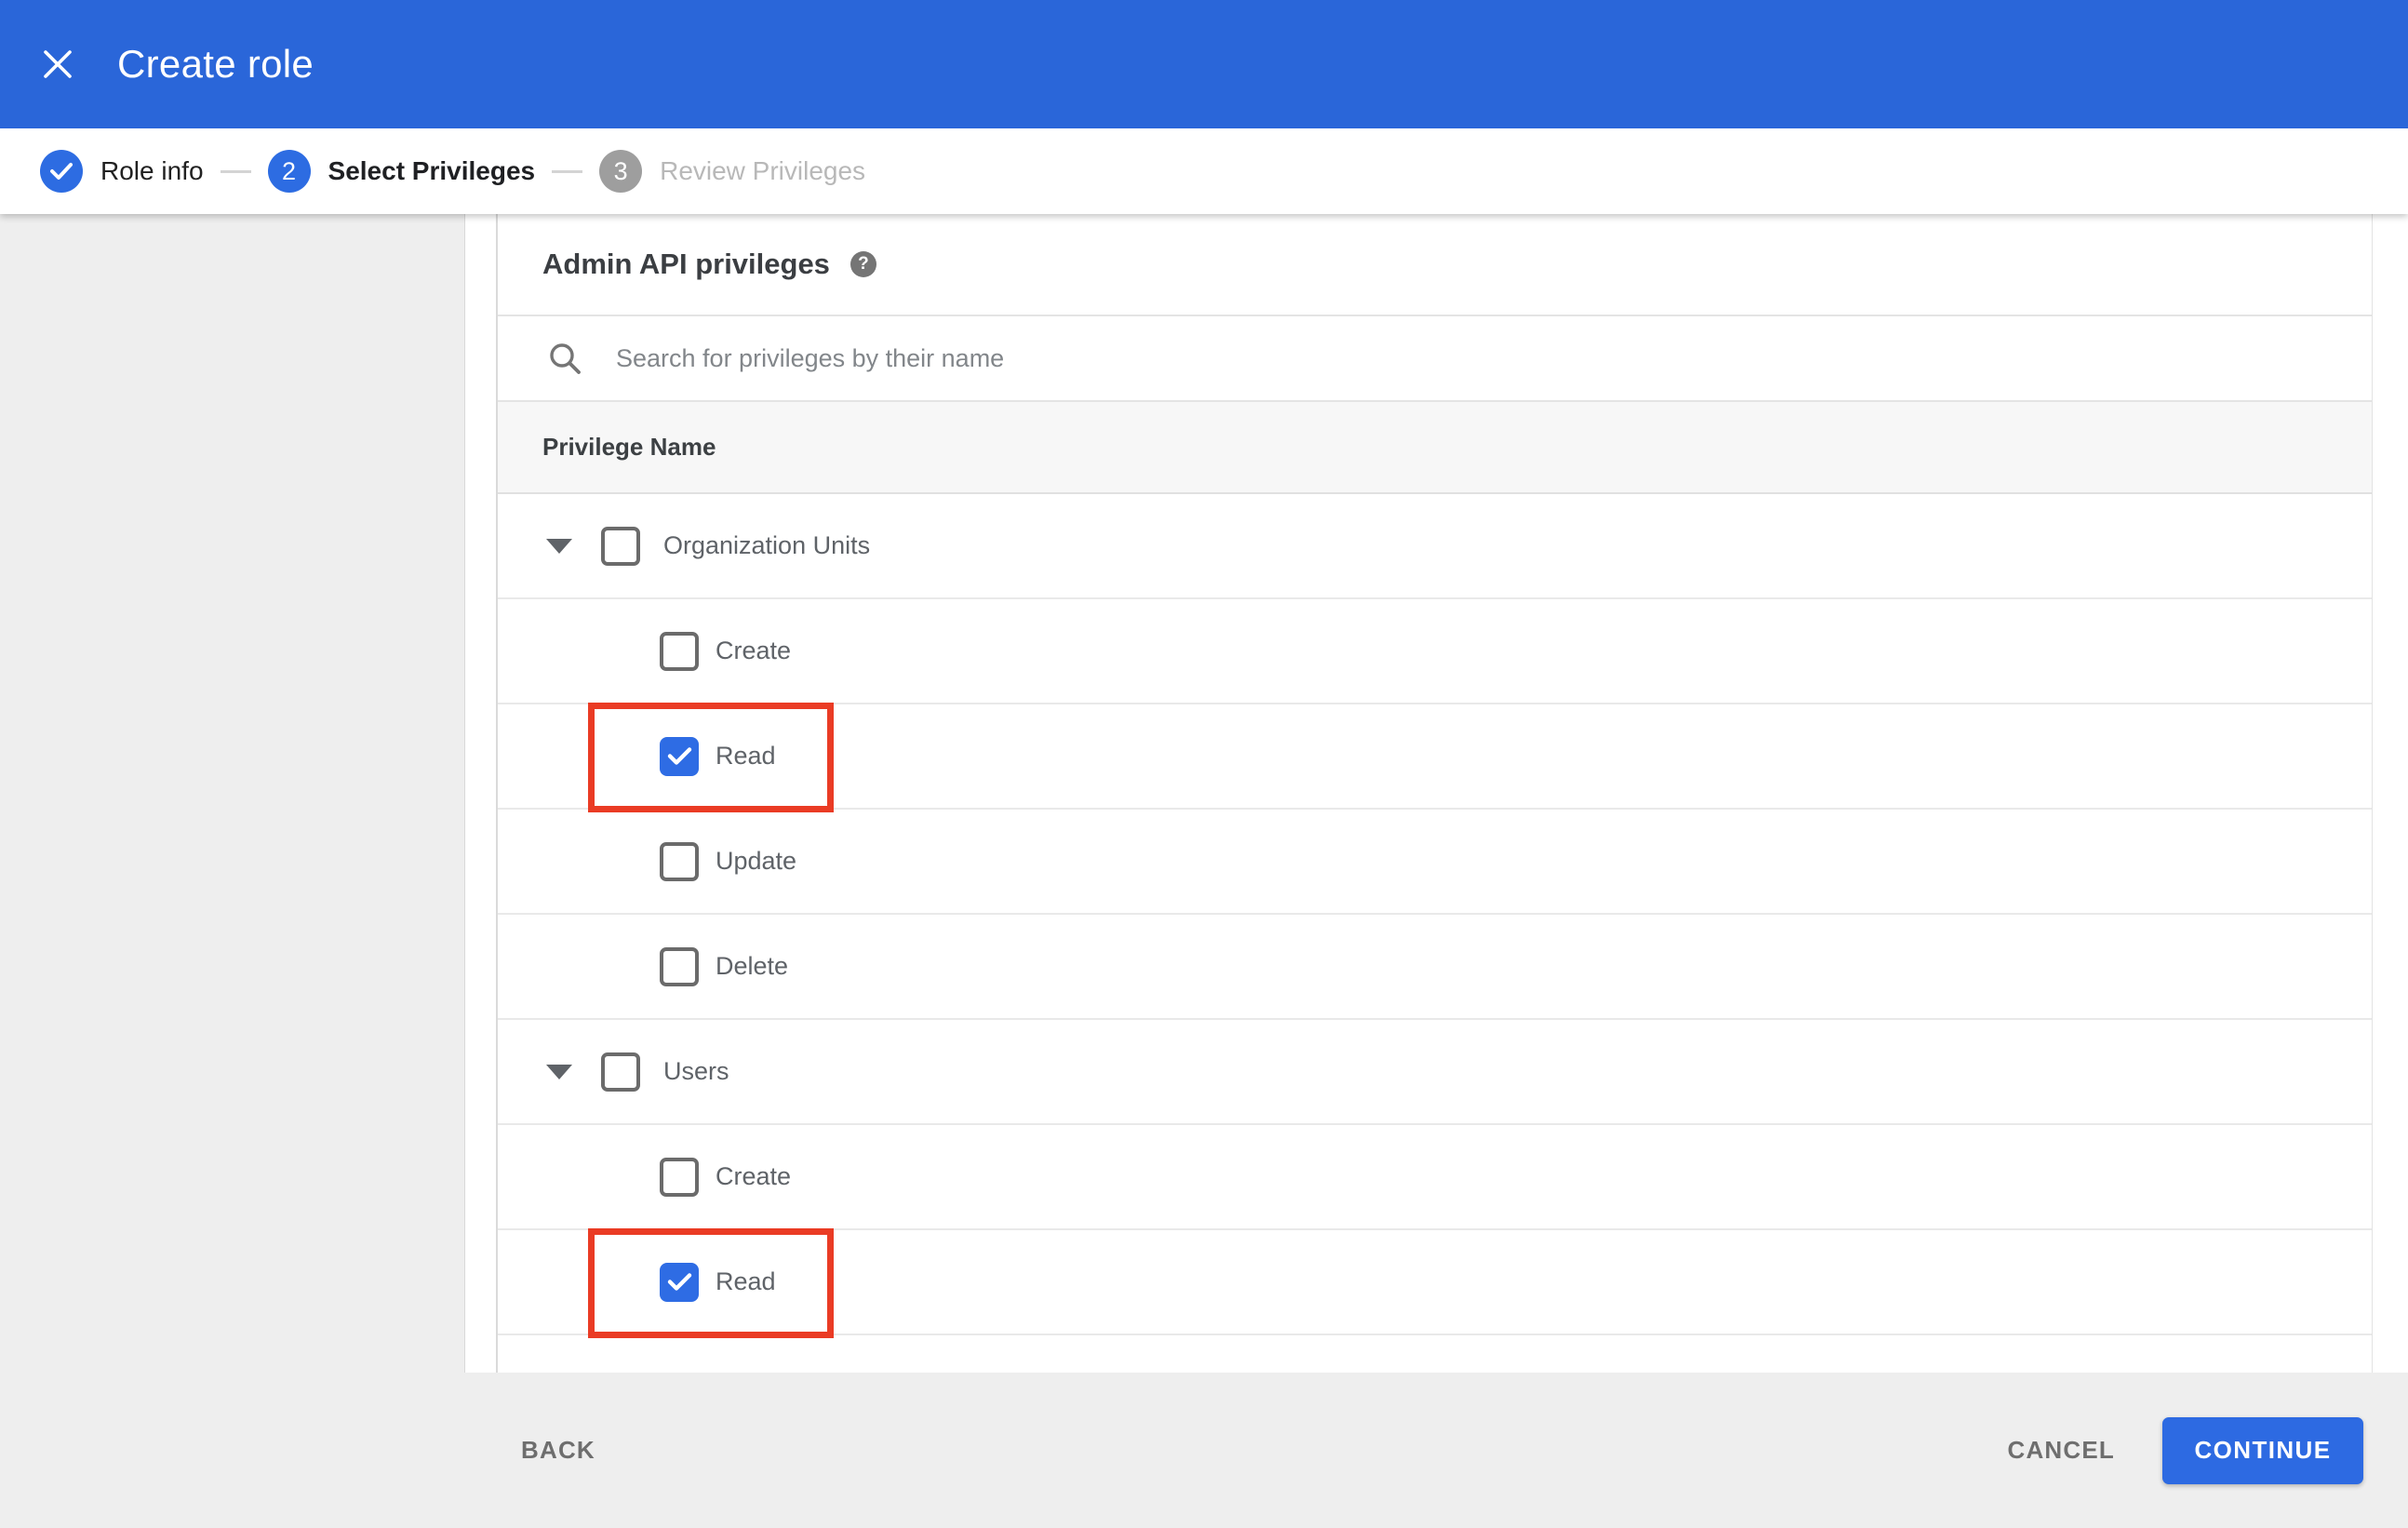 This screenshot has height=1528, width=2408. I want to click on step-label: Select Privileges, so click(432, 170).